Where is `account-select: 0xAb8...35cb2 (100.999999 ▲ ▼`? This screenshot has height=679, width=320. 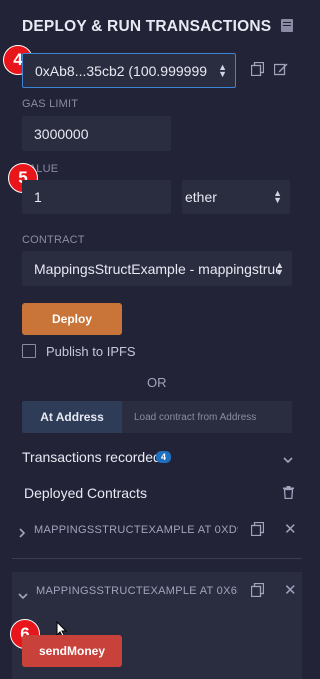
account-select: 0xAb8...35cb2 (100.999999 ▲ ▼ is located at coordinates (129, 70).